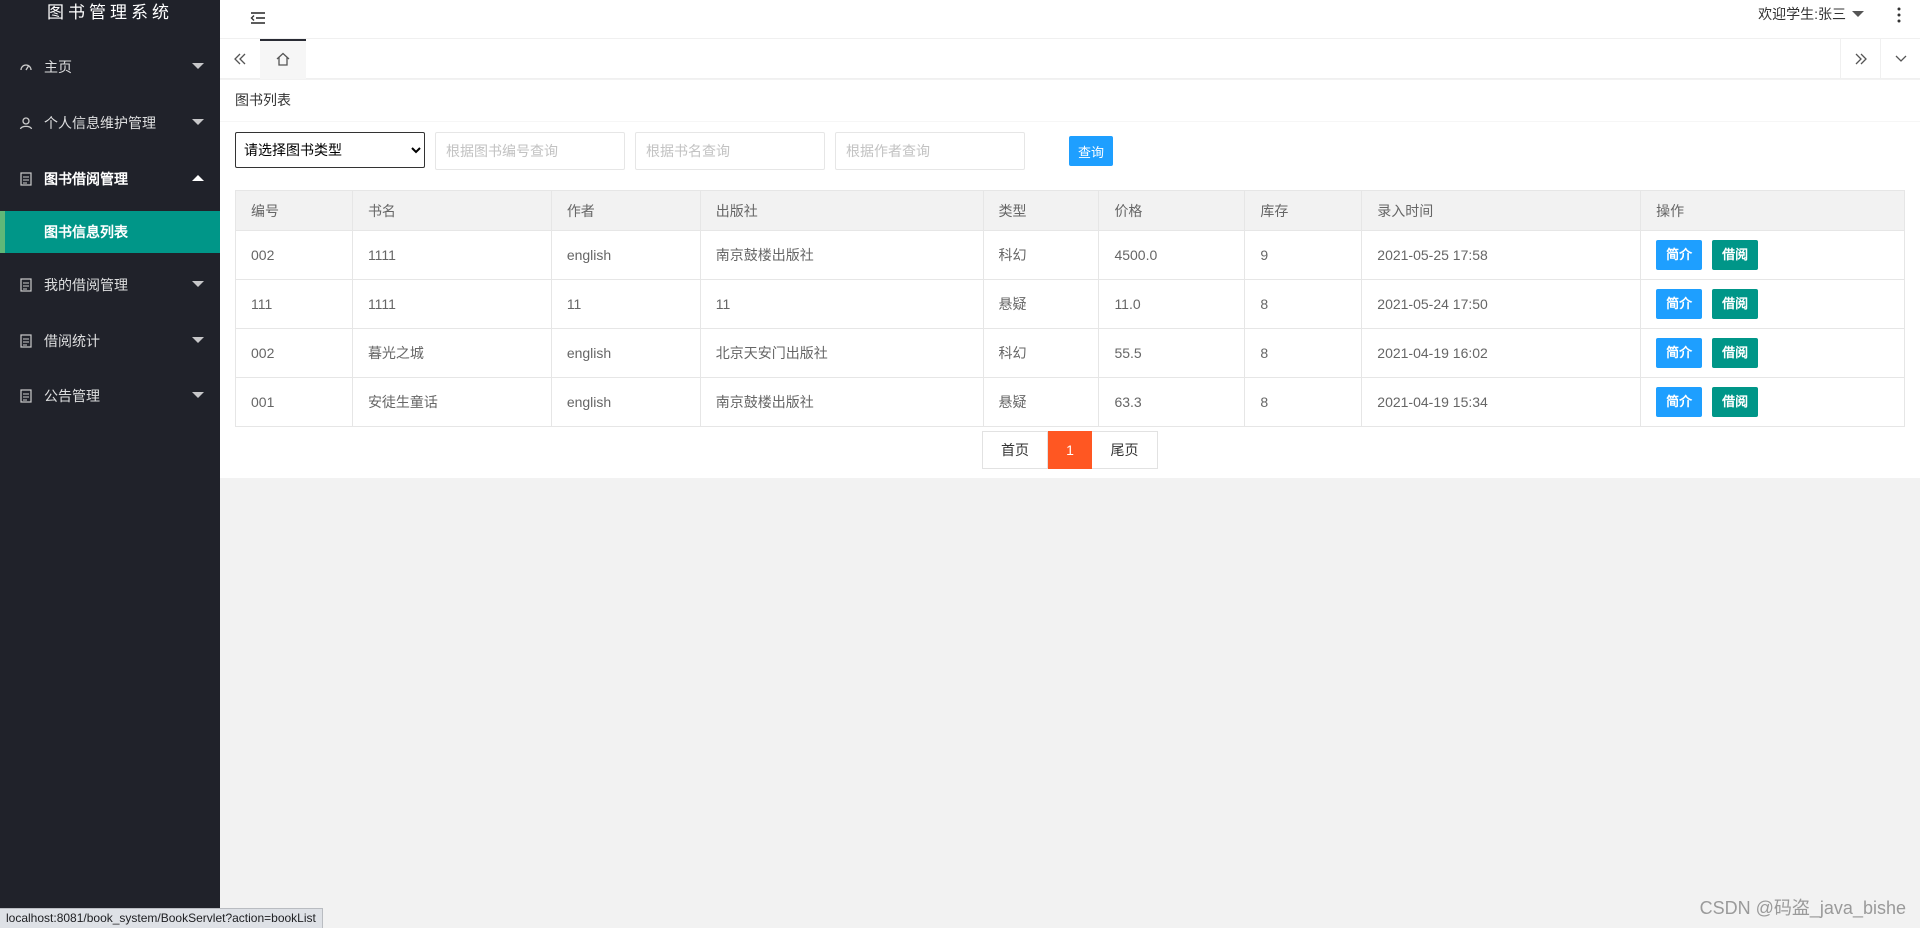  What do you see at coordinates (1070, 19) in the screenshot?
I see `top-header: 欢迎学生:张三` at bounding box center [1070, 19].